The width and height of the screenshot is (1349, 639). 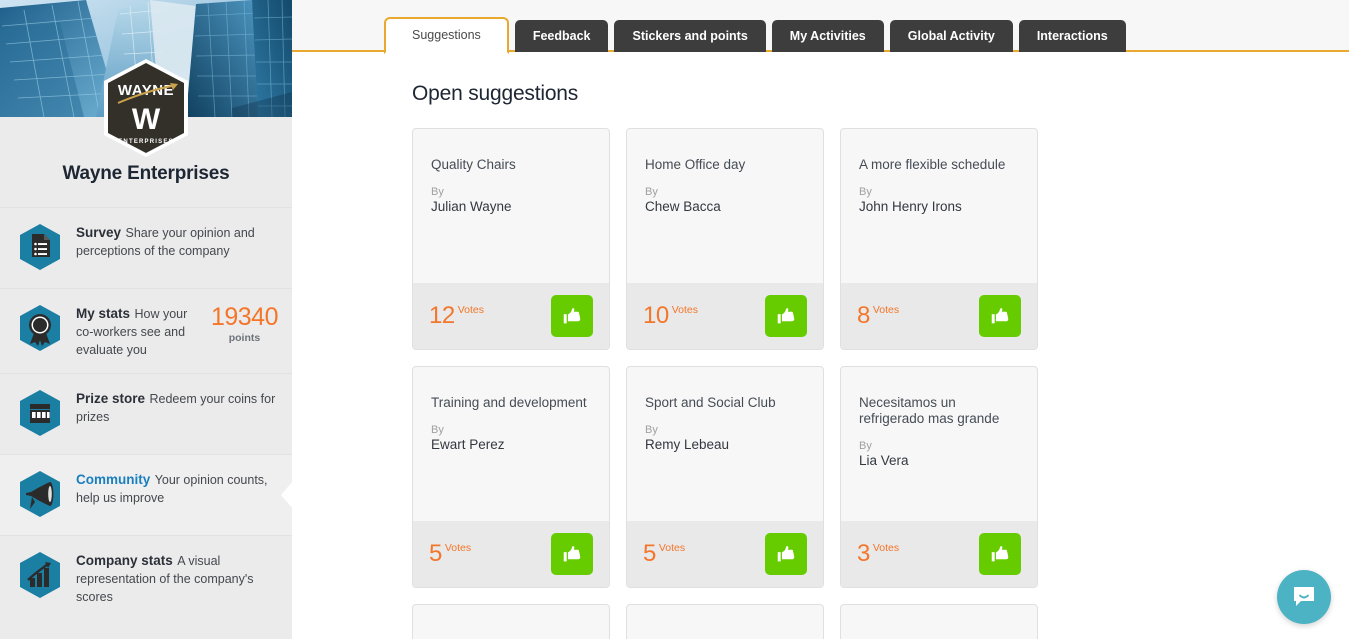 What do you see at coordinates (468, 444) in the screenshot?
I see `card-author: Ewart Perez` at bounding box center [468, 444].